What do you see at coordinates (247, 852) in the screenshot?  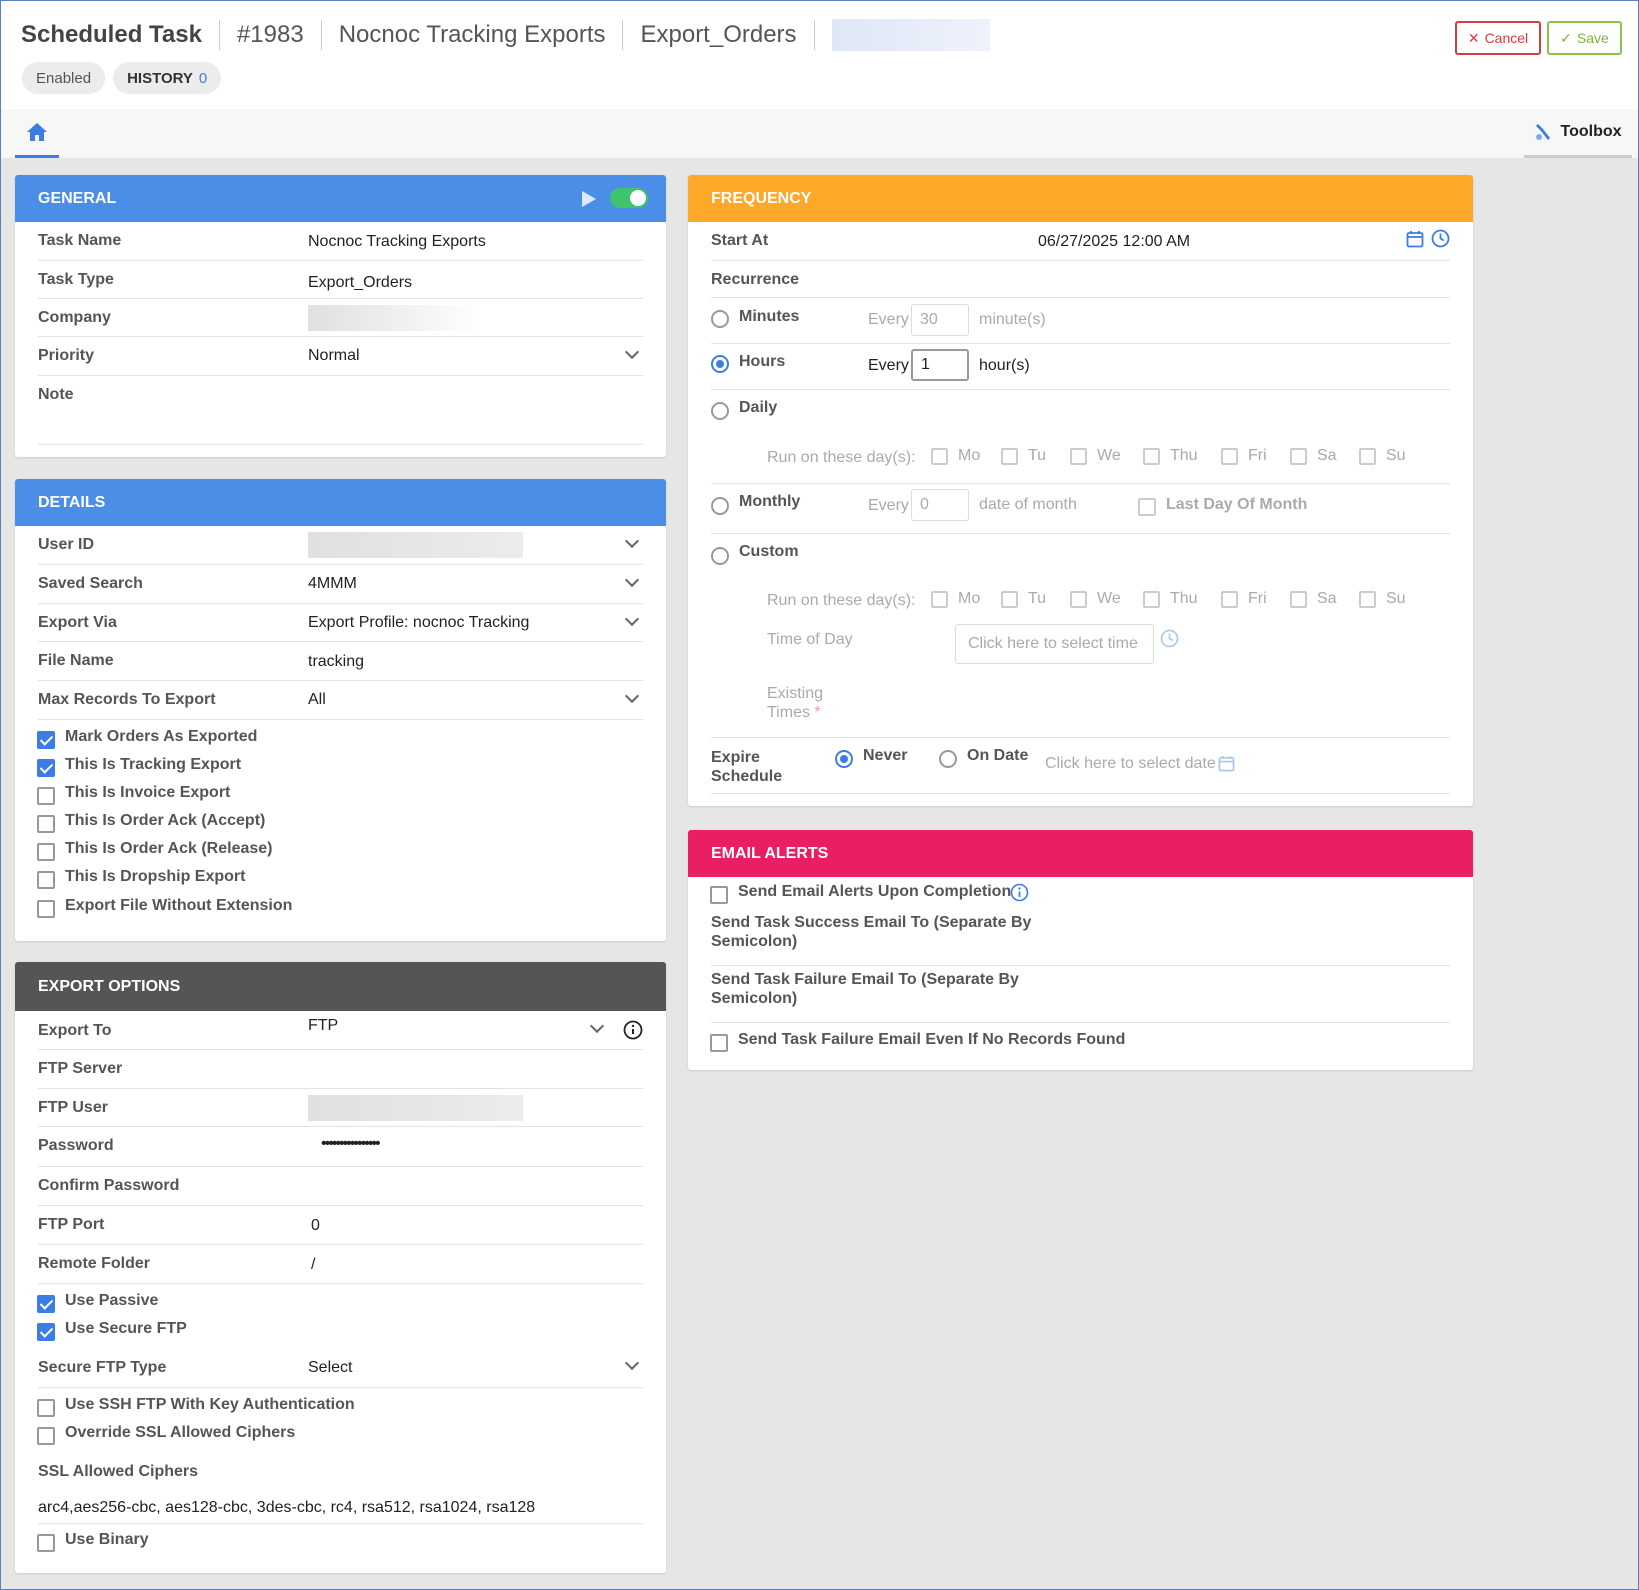 I see `check-order-ack-release: This Is Order Ack (Release)` at bounding box center [247, 852].